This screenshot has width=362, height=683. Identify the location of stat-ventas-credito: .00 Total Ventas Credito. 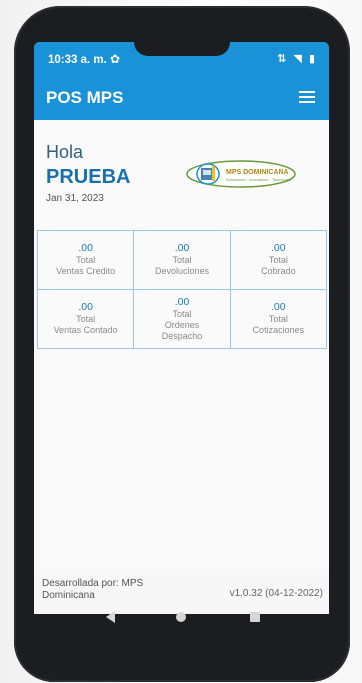
(86, 260).